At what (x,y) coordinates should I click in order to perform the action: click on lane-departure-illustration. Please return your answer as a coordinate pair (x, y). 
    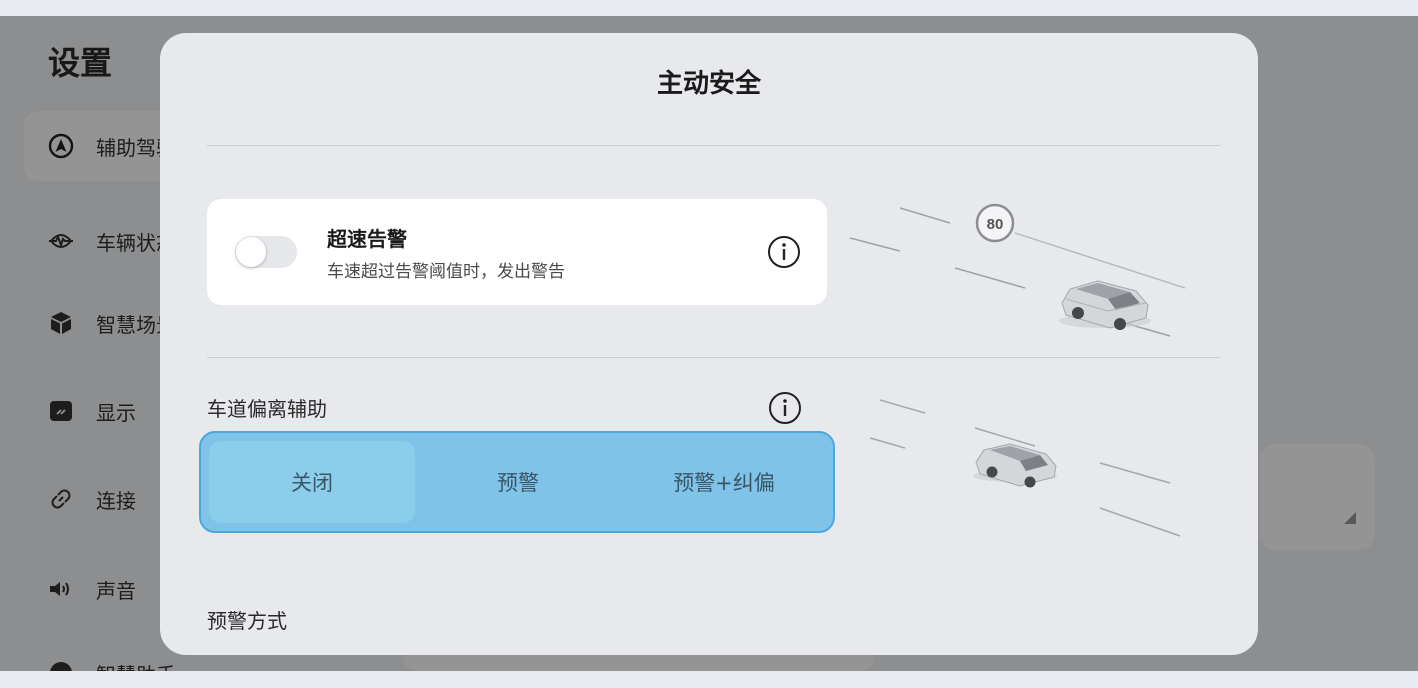
    Looking at the image, I should click on (1025, 468).